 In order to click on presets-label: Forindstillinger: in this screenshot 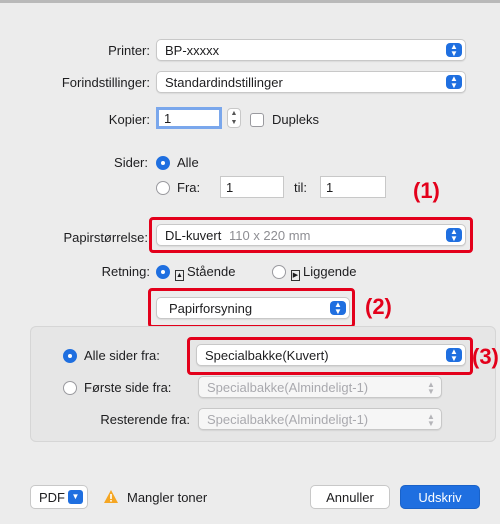, I will do `click(105, 82)`.